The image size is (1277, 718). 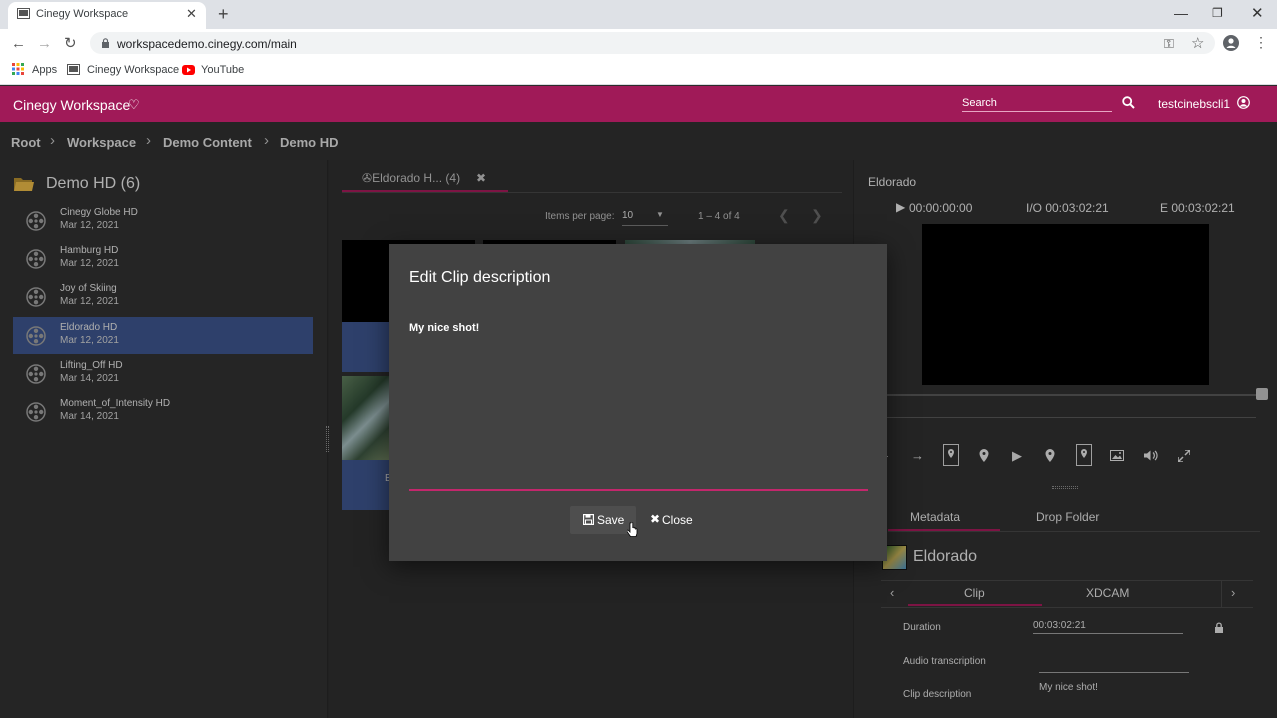 I want to click on dialog-title: Edit Clip description, so click(x=480, y=277).